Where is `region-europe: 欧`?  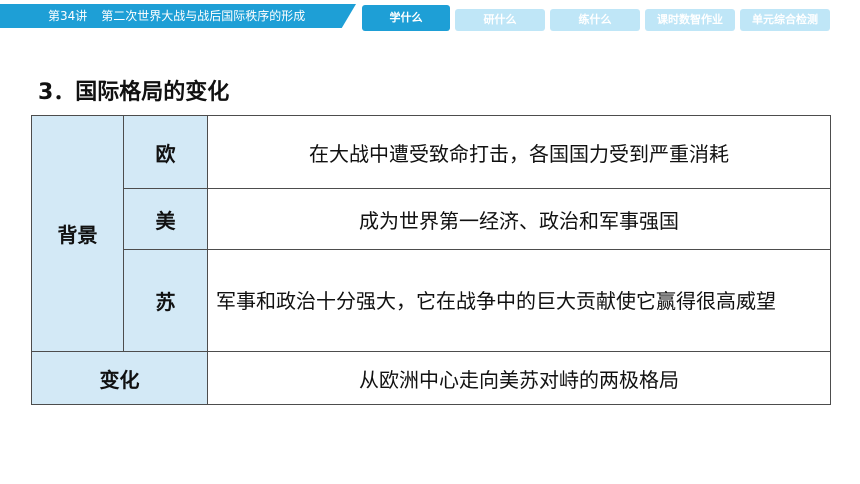 region-europe: 欧 is located at coordinates (165, 152).